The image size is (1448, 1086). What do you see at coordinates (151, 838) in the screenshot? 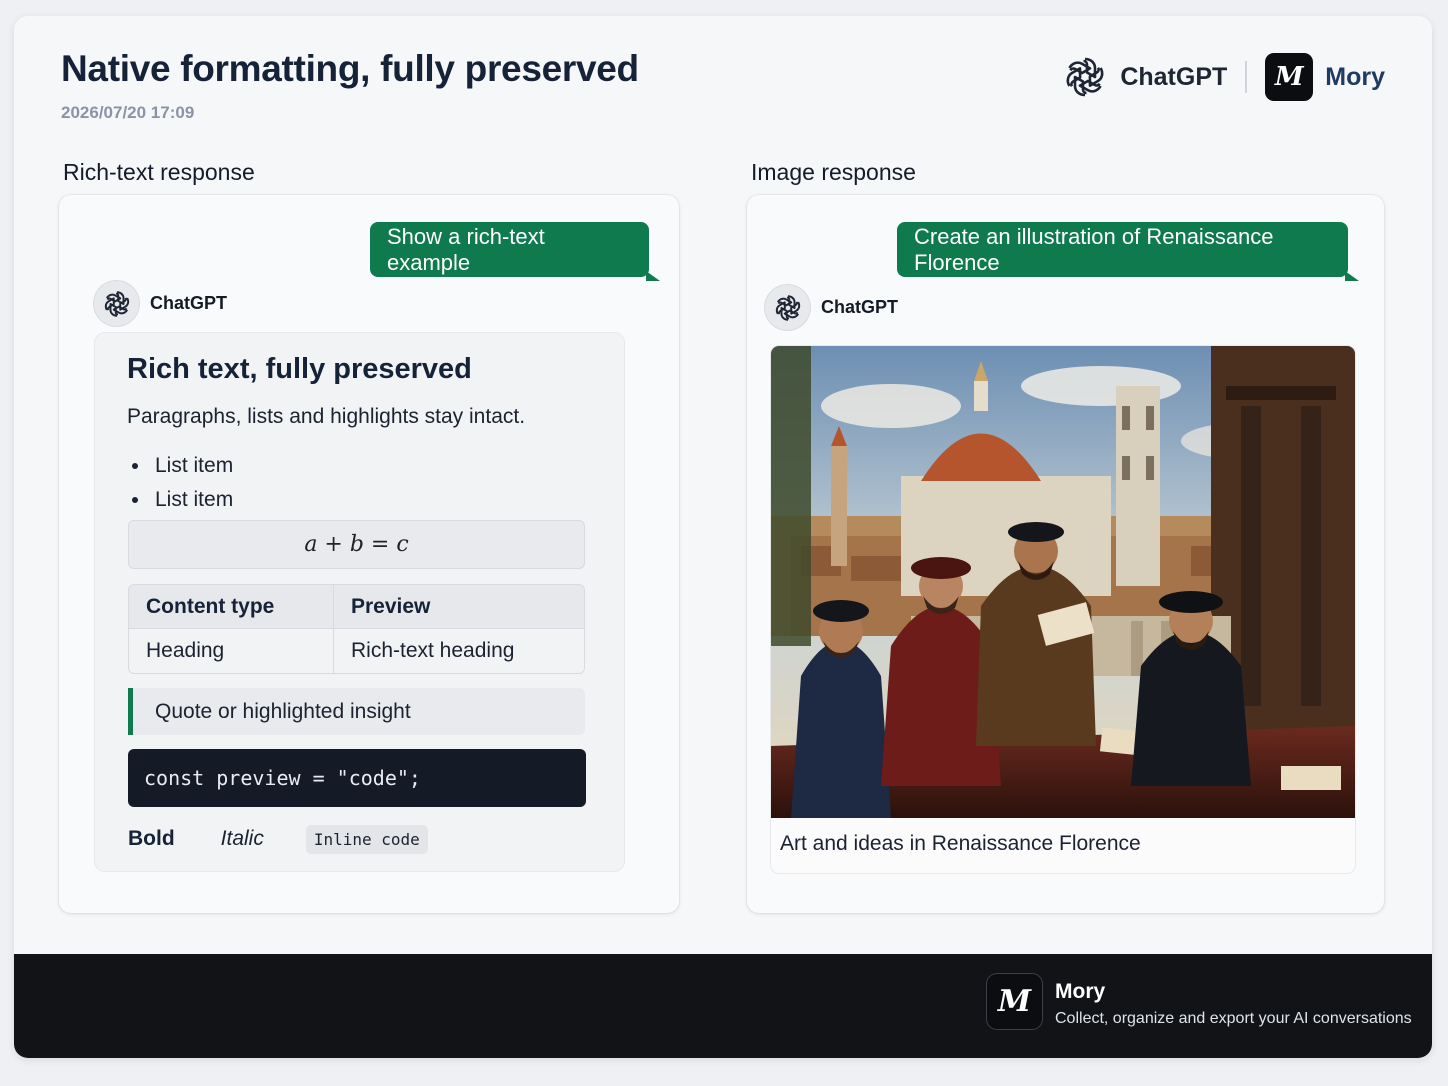
I see `bold-sample: Bold` at bounding box center [151, 838].